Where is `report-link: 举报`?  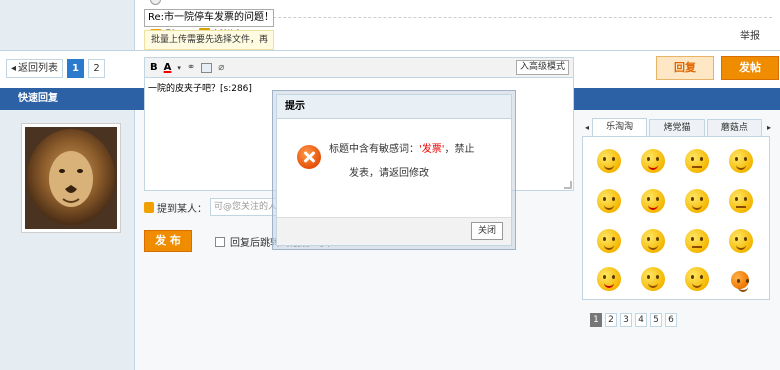
report-link: 举报 is located at coordinates (750, 34).